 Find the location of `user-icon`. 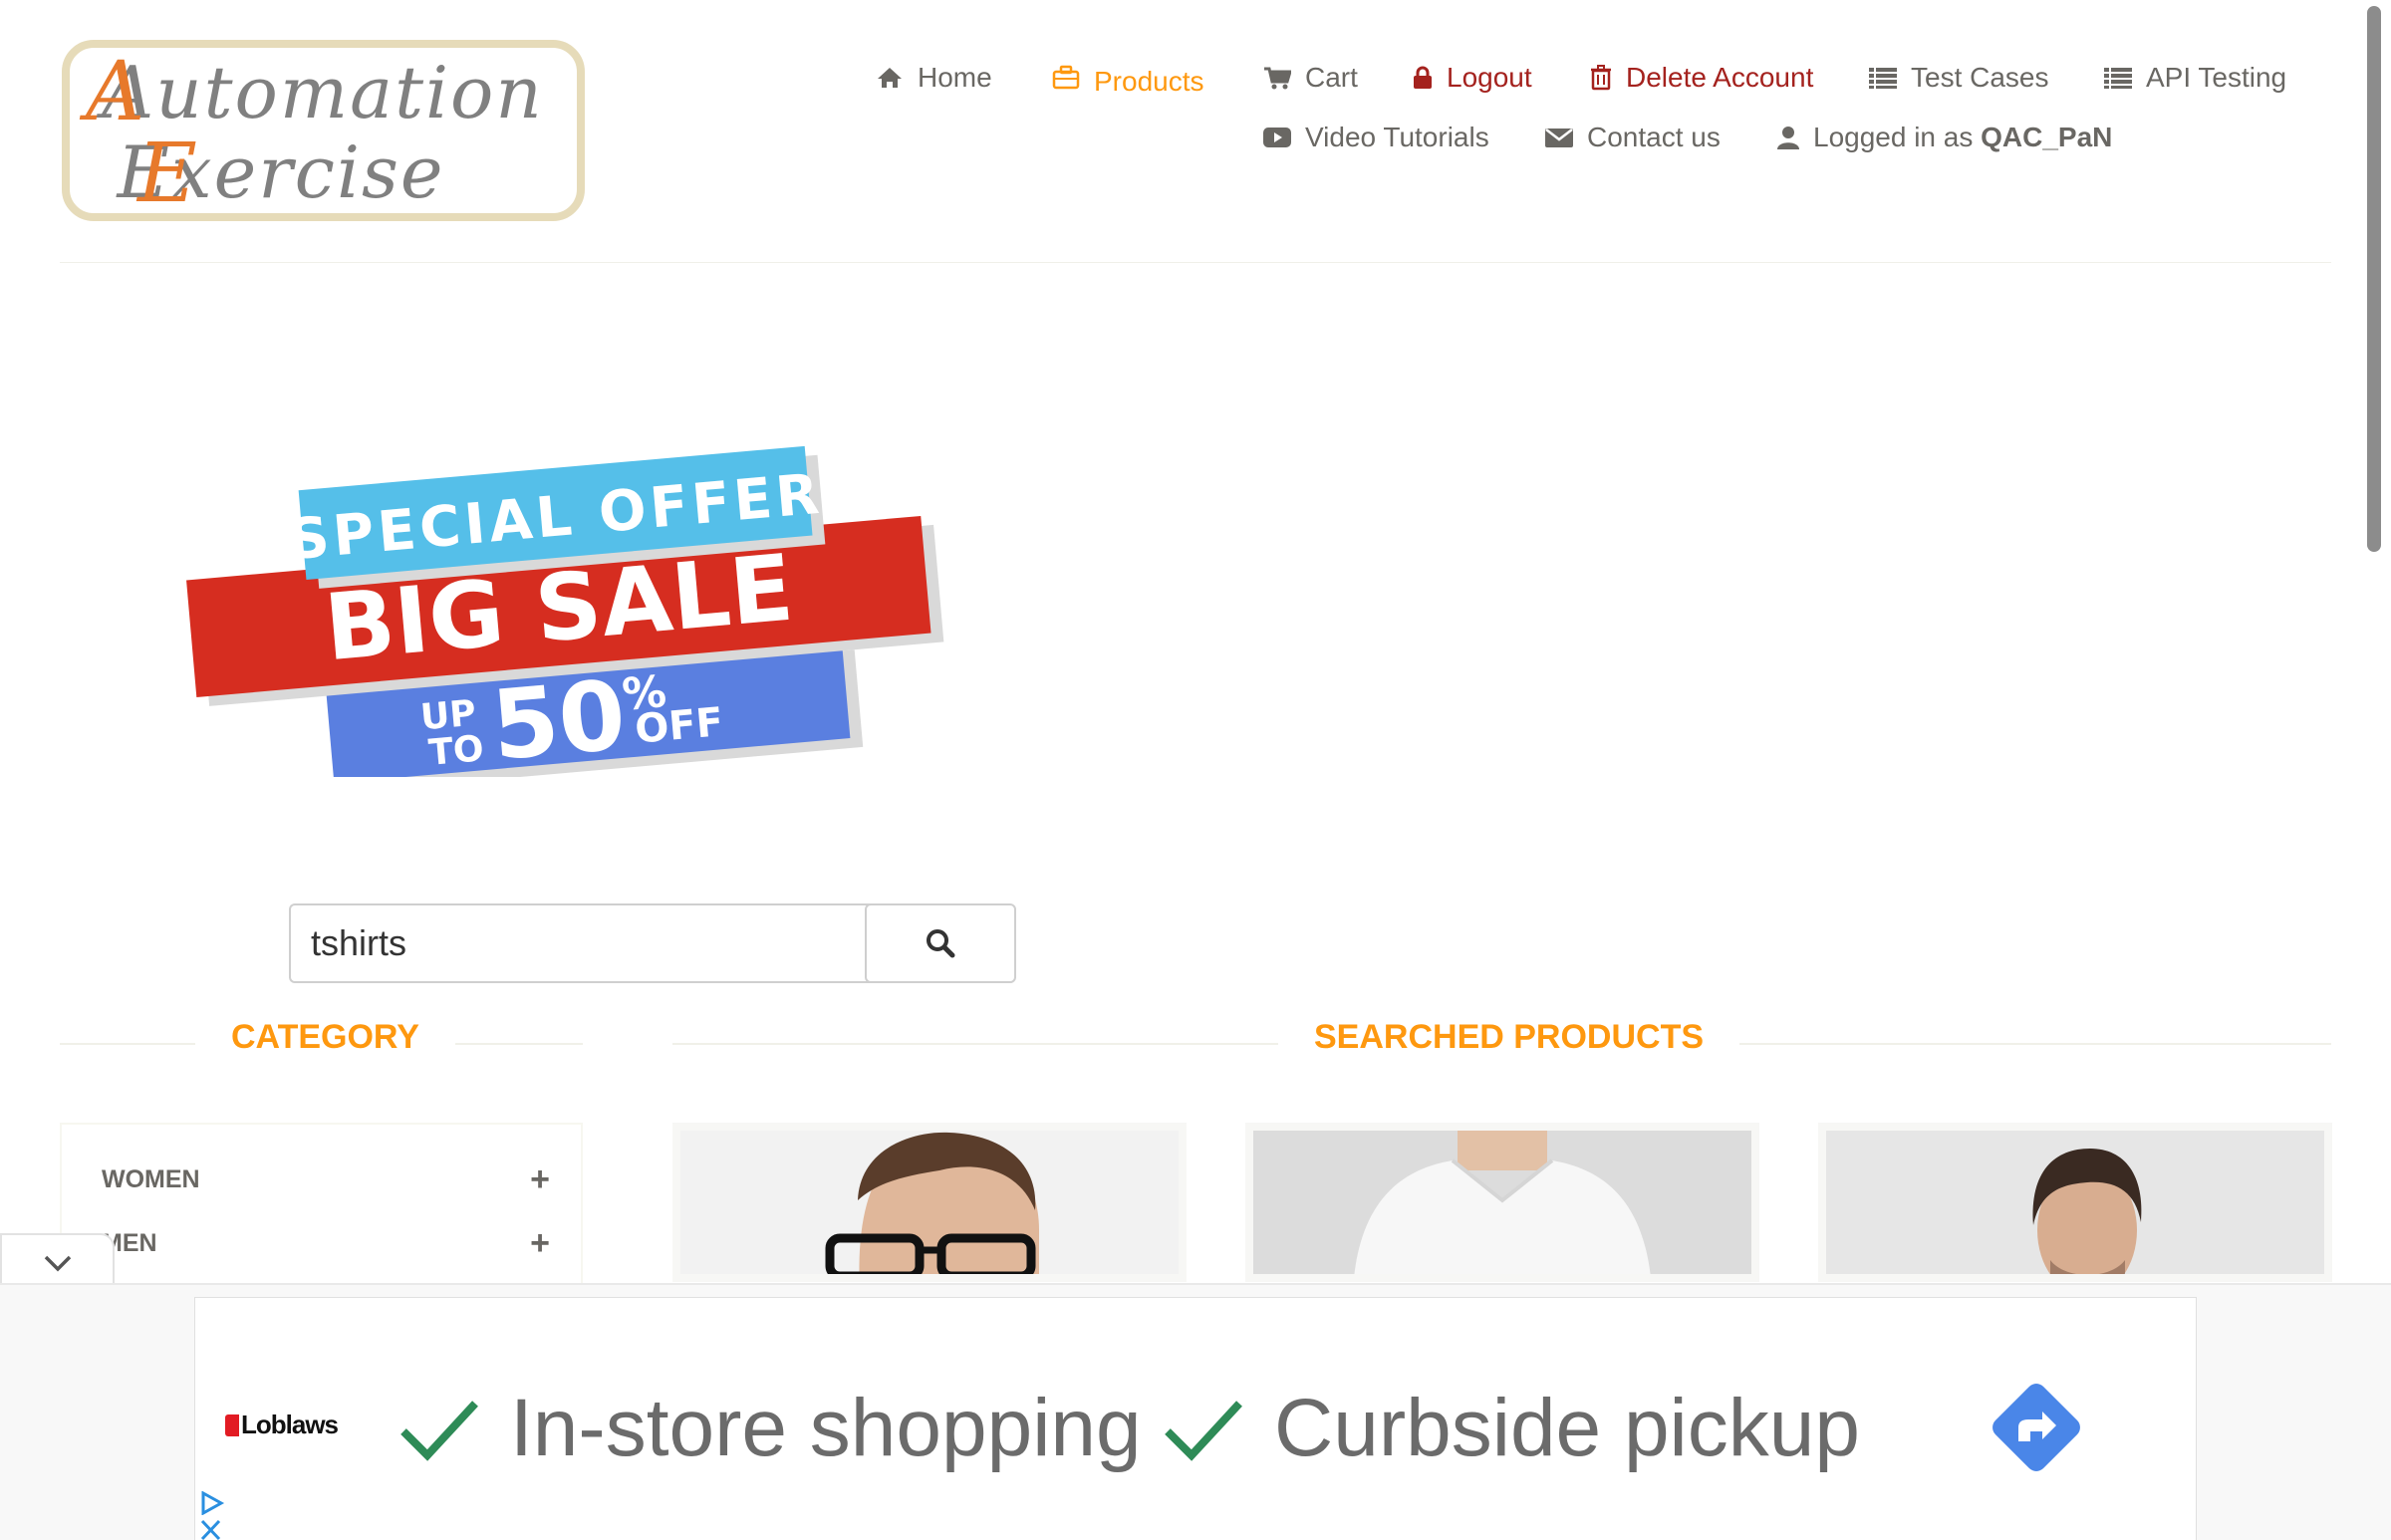

user-icon is located at coordinates (1788, 138).